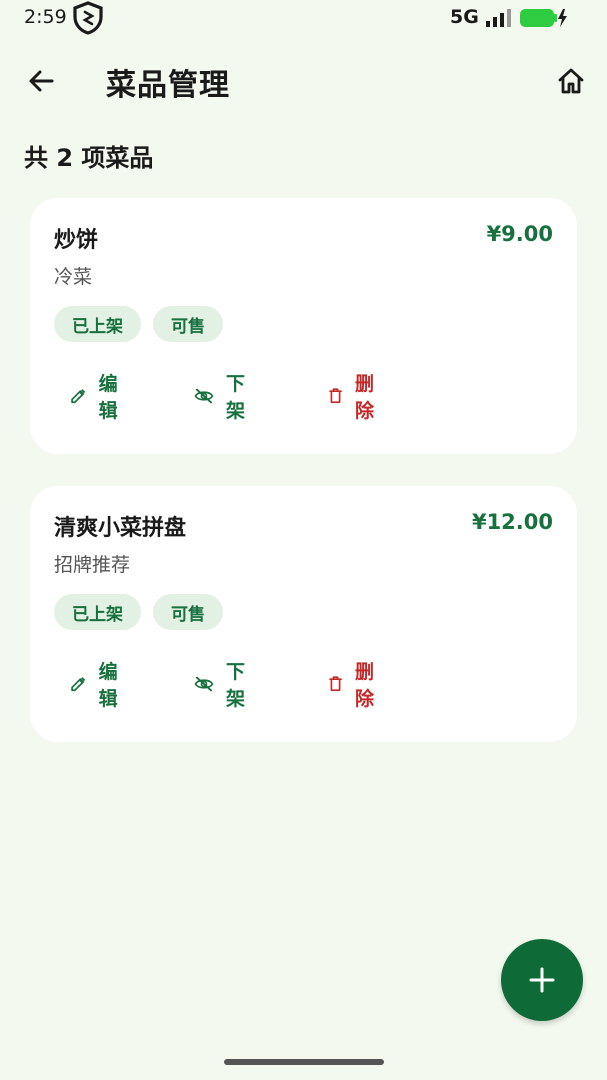  Describe the element at coordinates (498, 18) in the screenshot. I see `signal-icon` at that location.